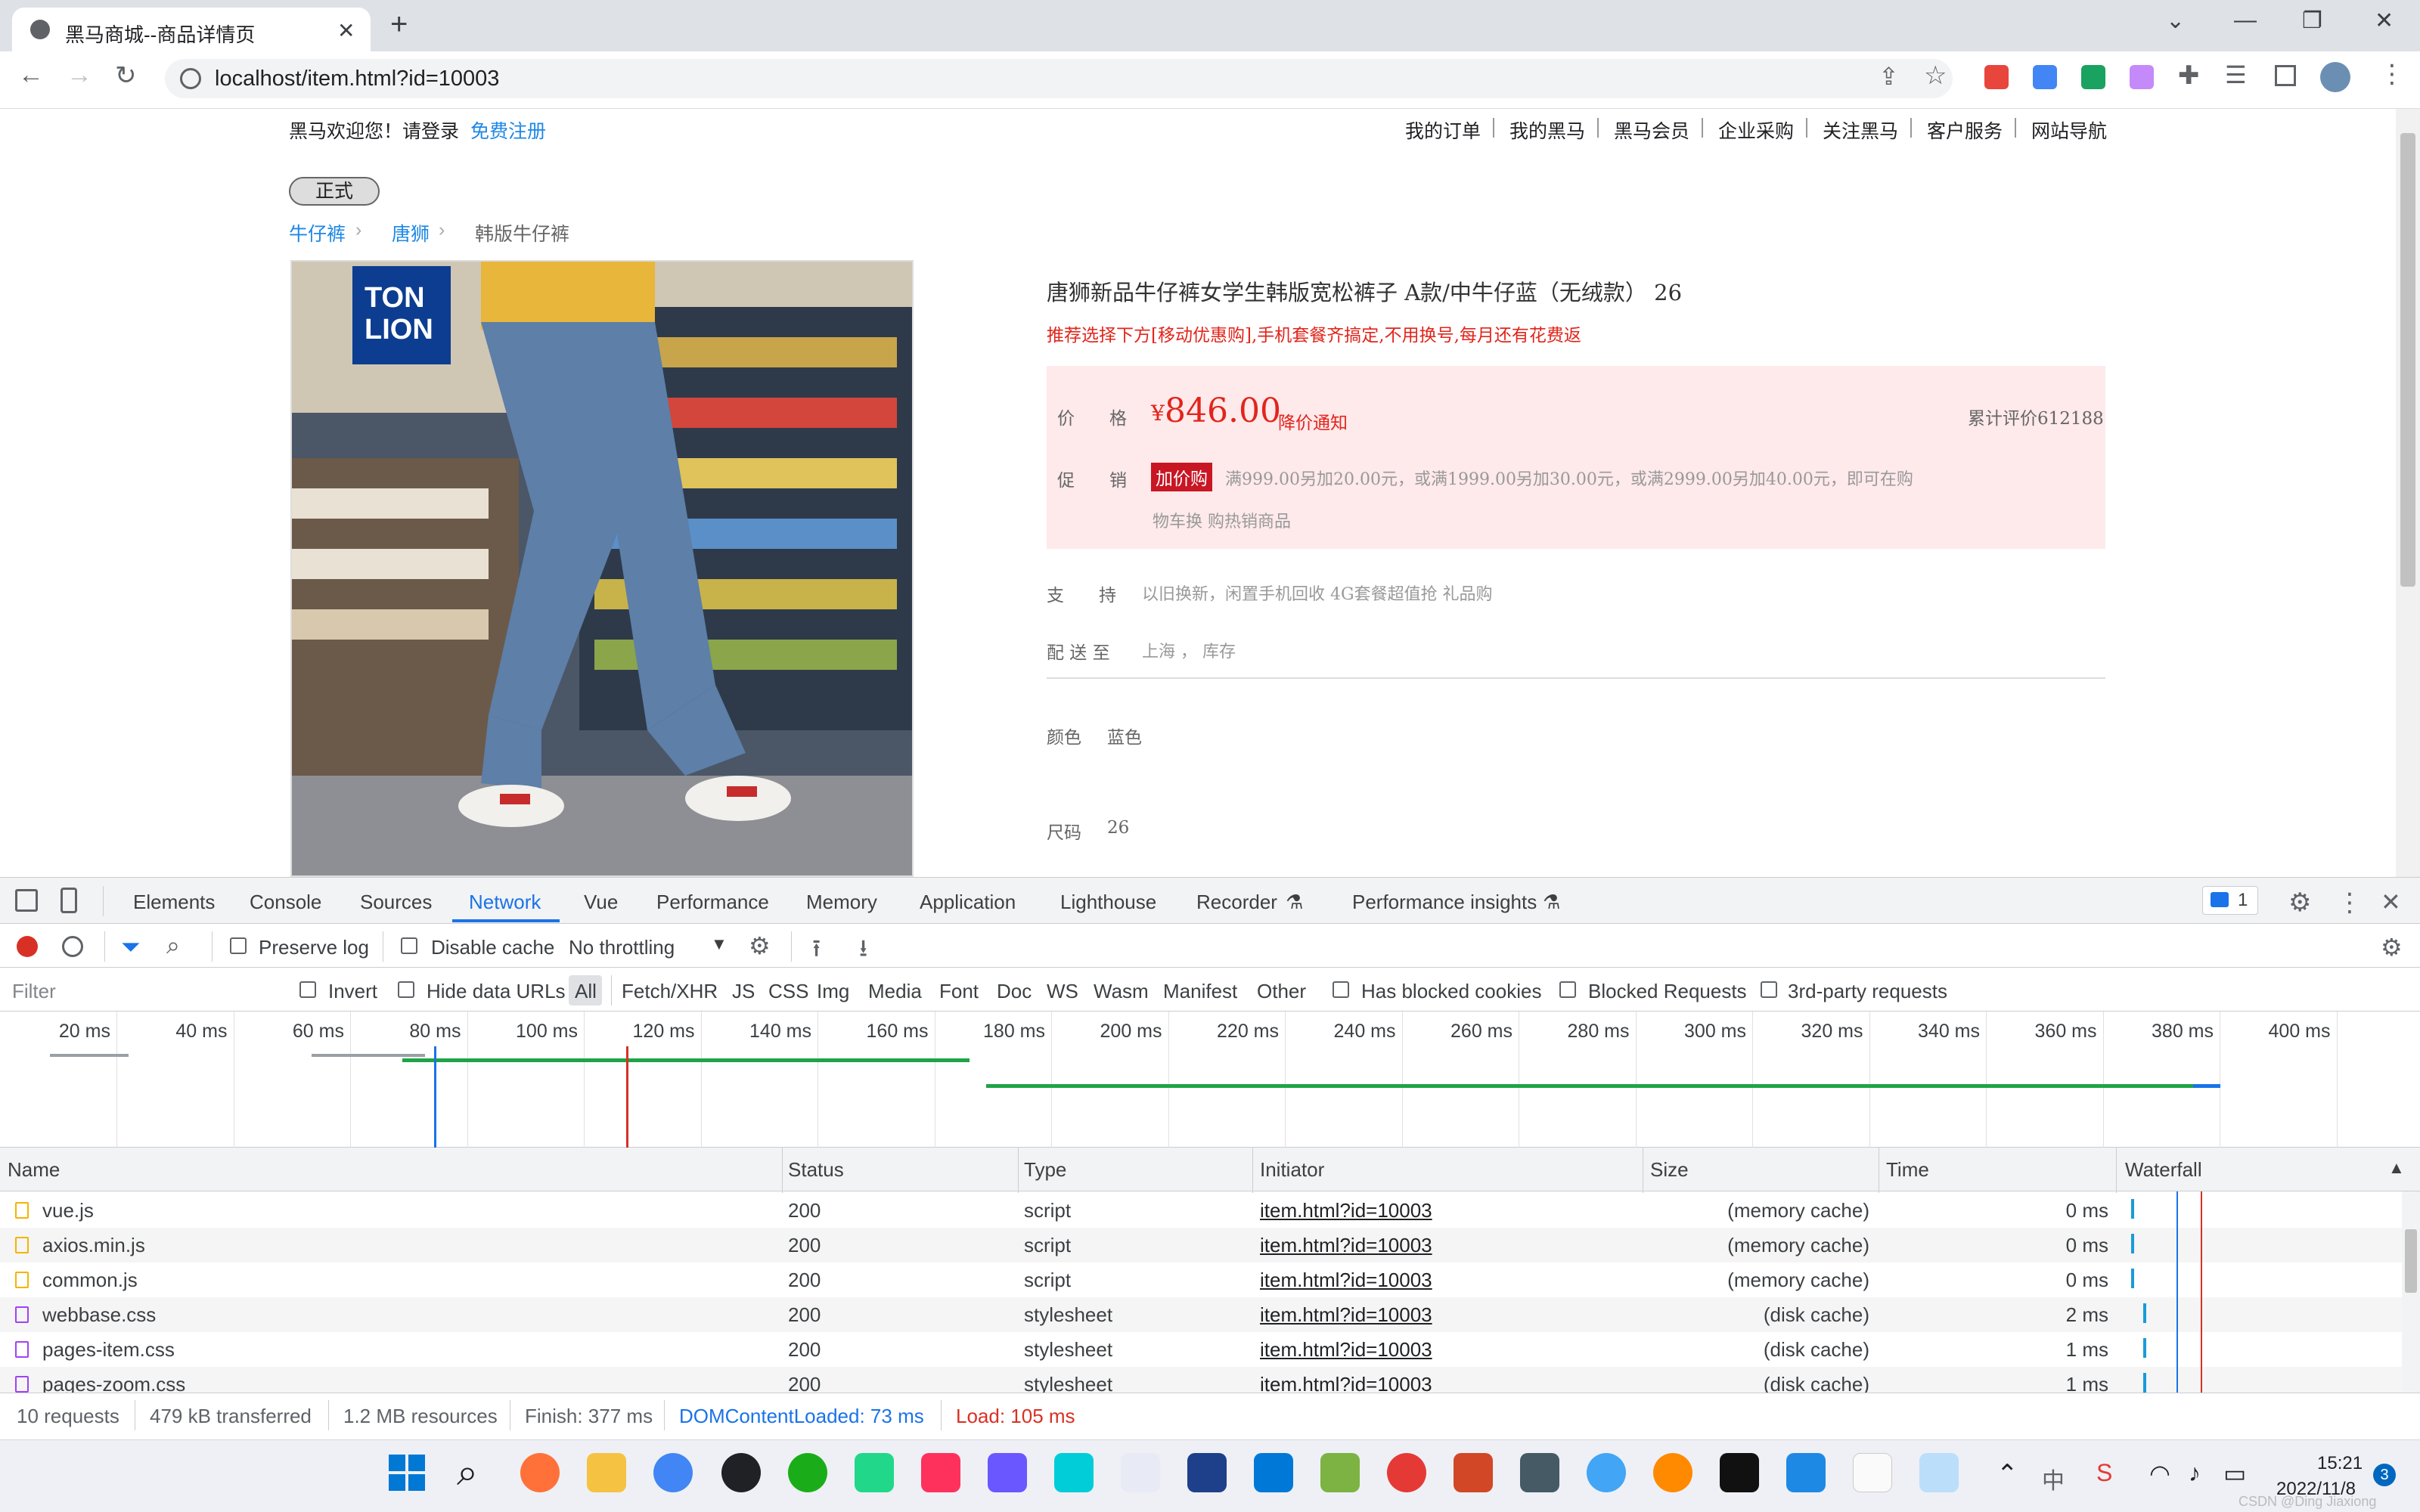  Describe the element at coordinates (2053, 1478) in the screenshot. I see `input-method-icon: 中` at that location.